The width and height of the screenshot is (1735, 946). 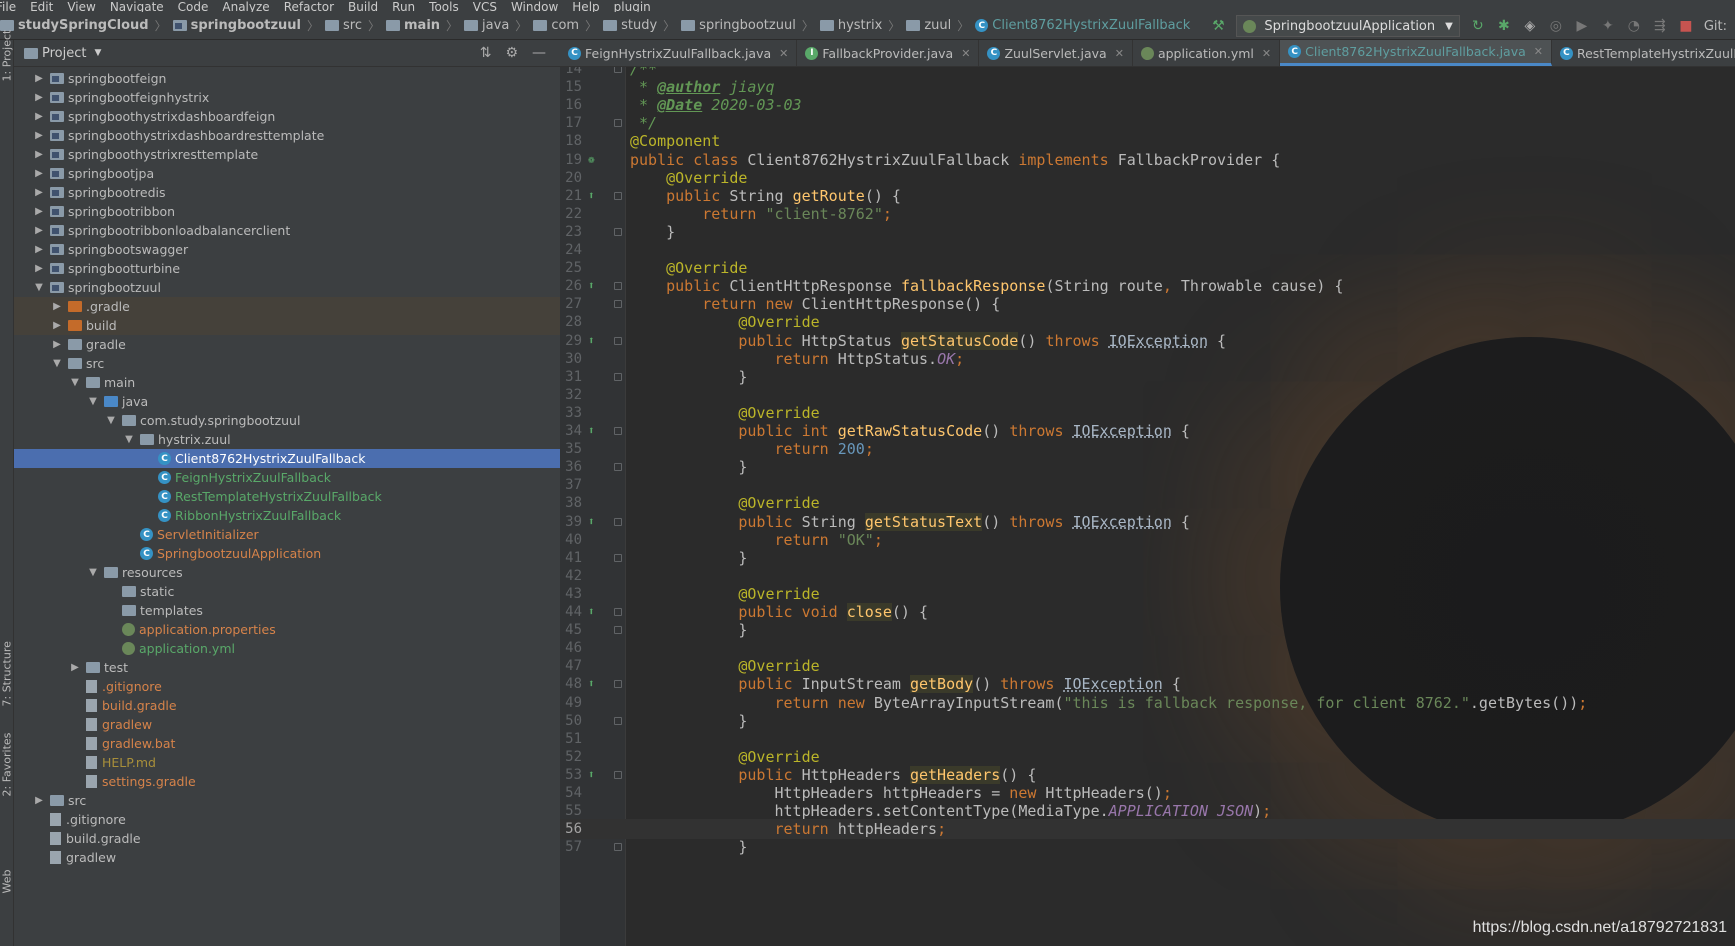 I want to click on tree-node: ▼ com.study.springbootzuul, so click(x=287, y=420).